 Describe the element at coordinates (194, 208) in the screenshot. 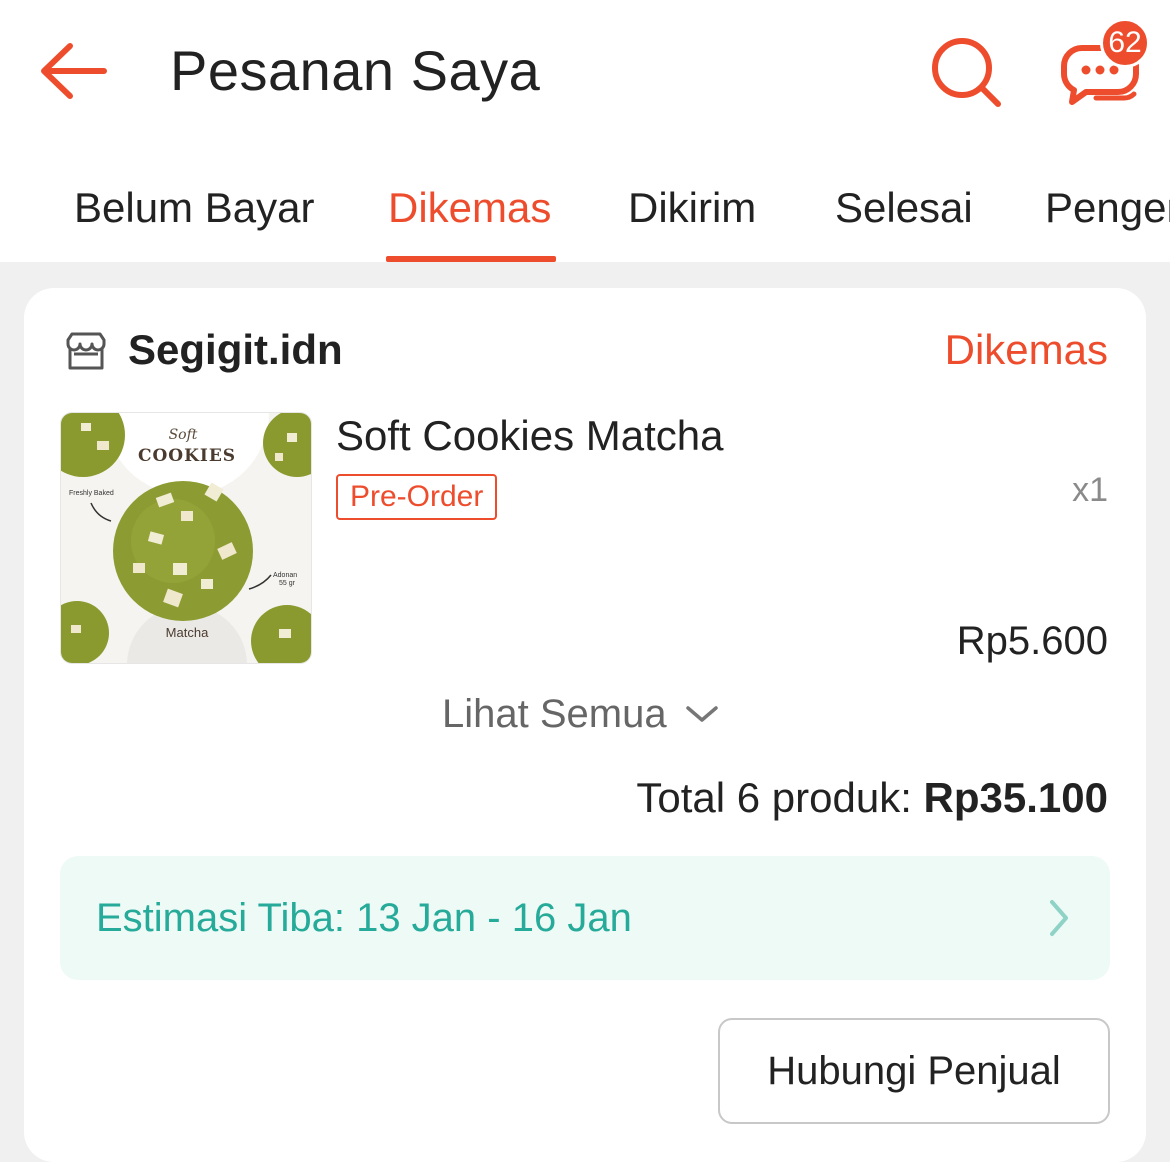

I see `tab-belum-bayar: Belum Bayar` at that location.